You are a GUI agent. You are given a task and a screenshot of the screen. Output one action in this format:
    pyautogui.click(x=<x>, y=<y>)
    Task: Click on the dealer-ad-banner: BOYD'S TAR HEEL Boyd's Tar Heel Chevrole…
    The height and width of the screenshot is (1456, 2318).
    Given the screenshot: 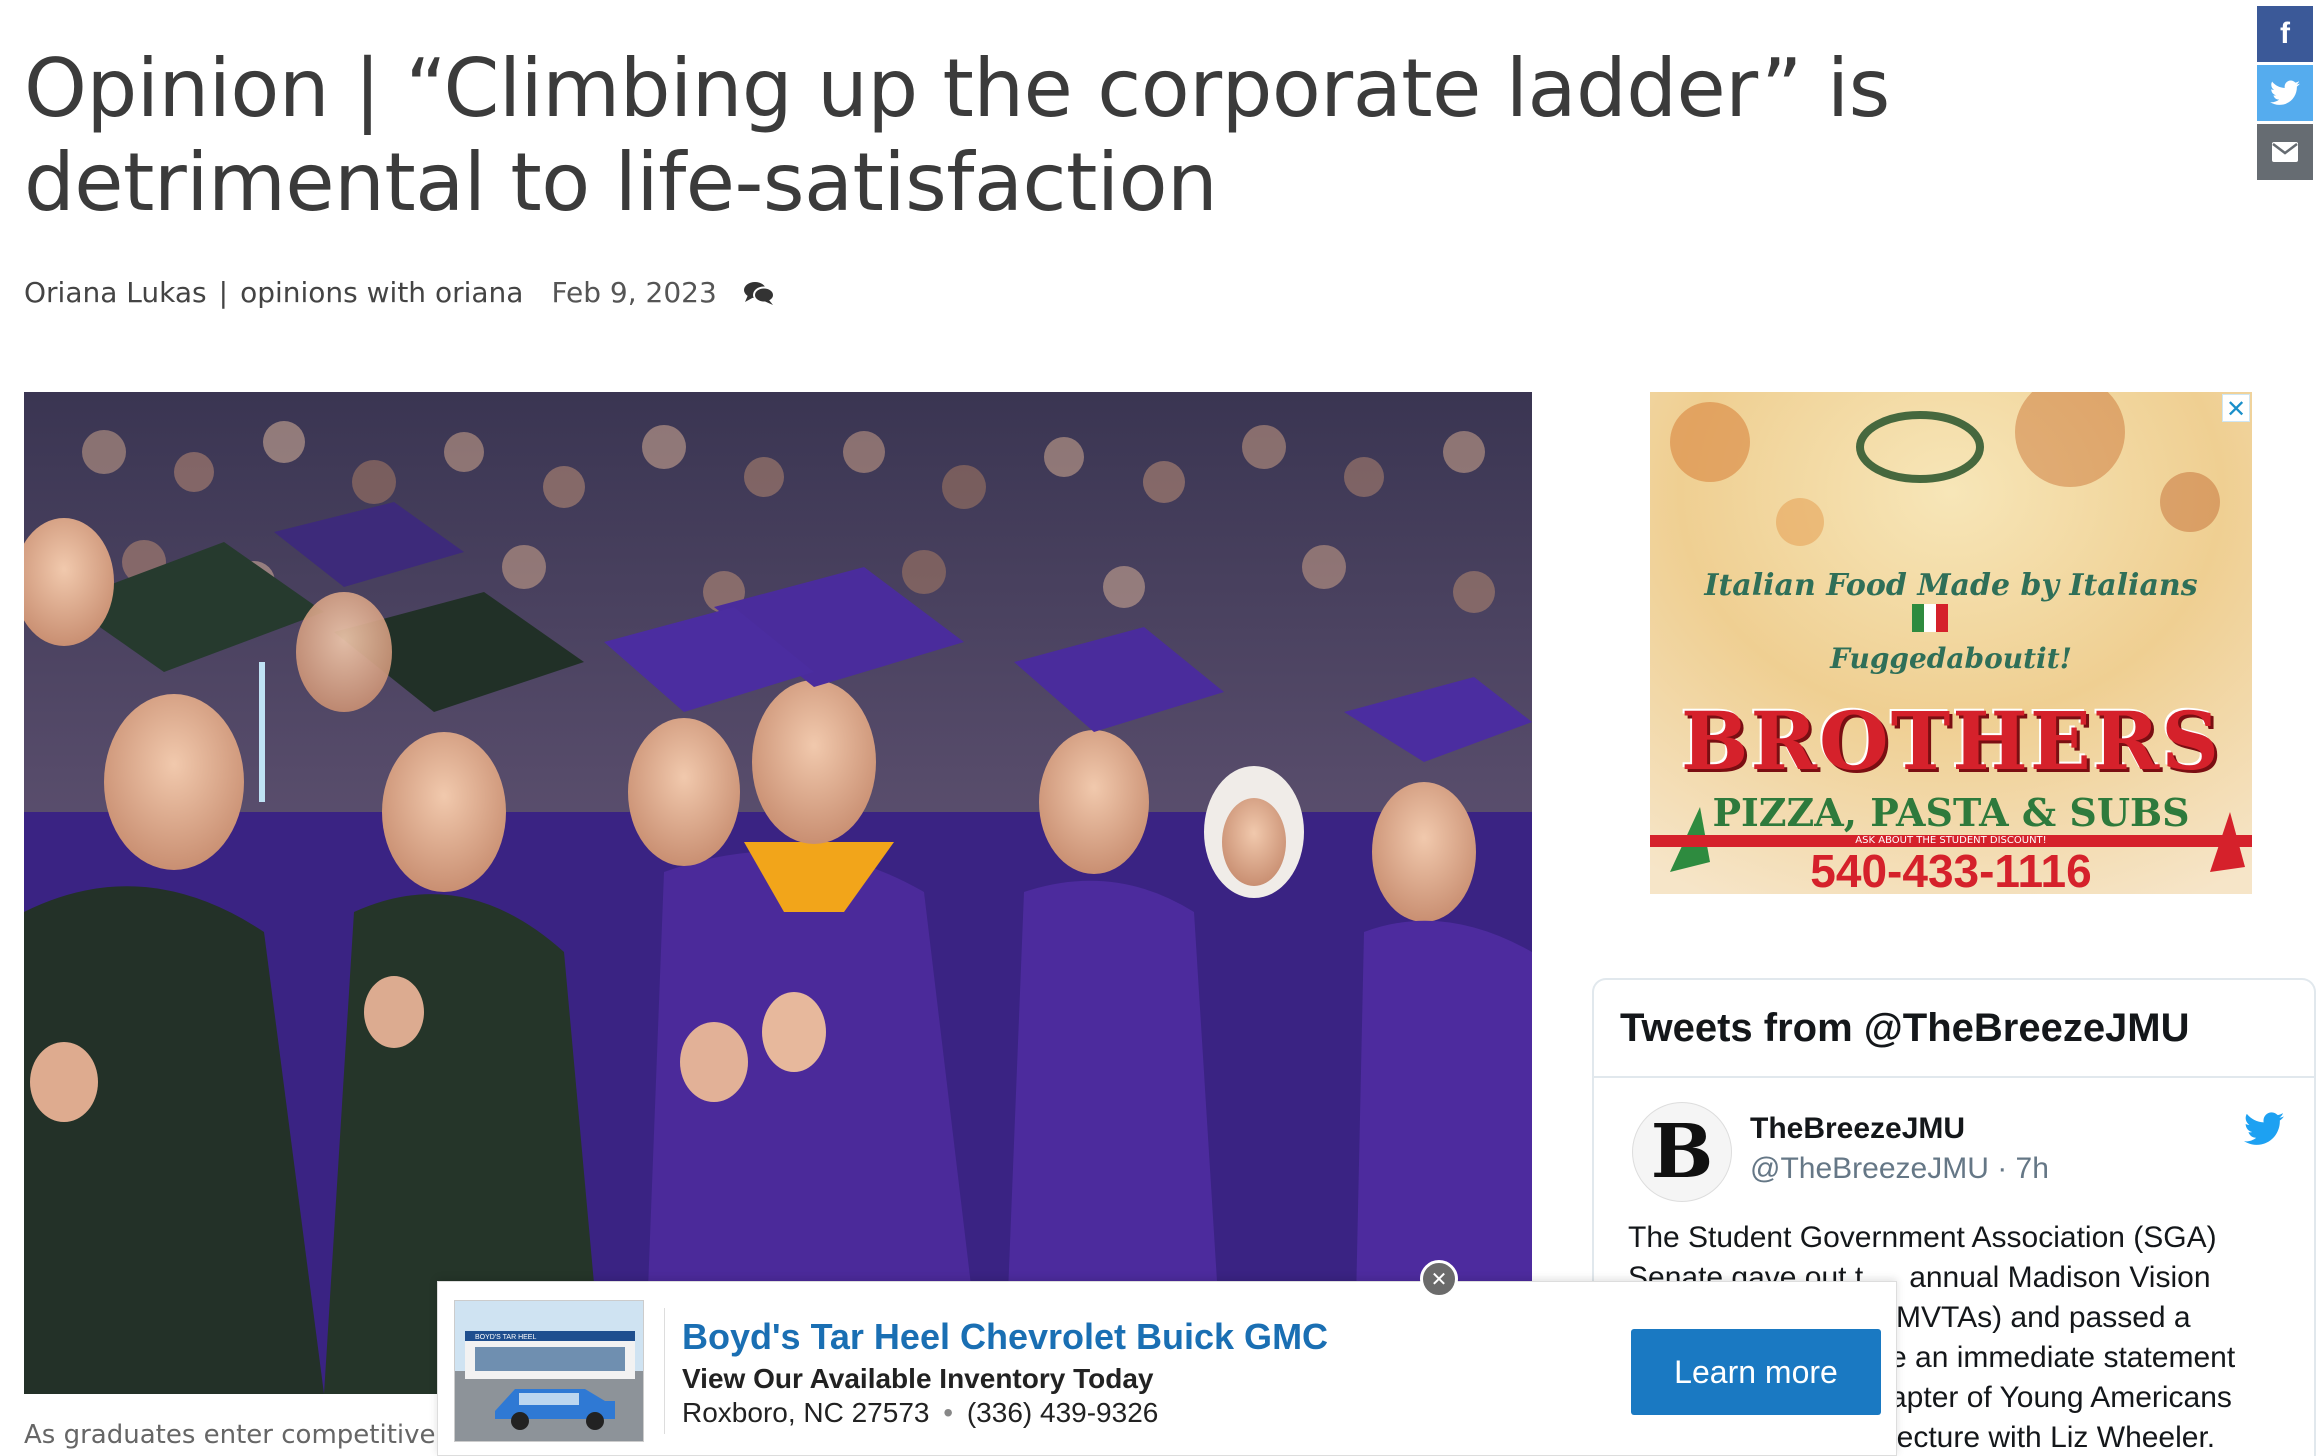 What is the action you would take?
    pyautogui.click(x=1167, y=1368)
    